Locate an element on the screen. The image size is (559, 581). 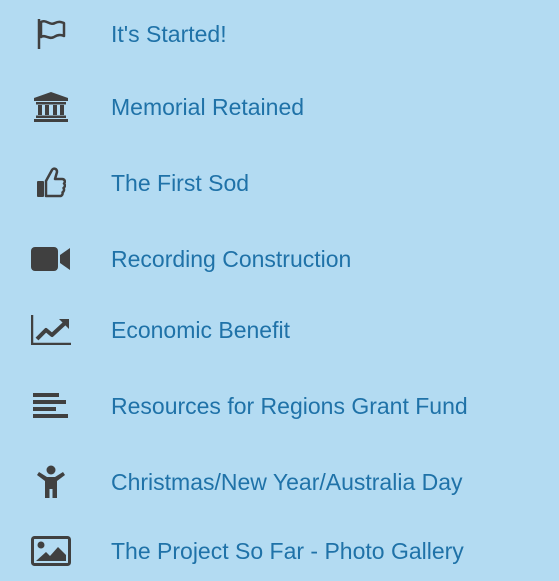
thumbs-up-icon is located at coordinates (51, 183).